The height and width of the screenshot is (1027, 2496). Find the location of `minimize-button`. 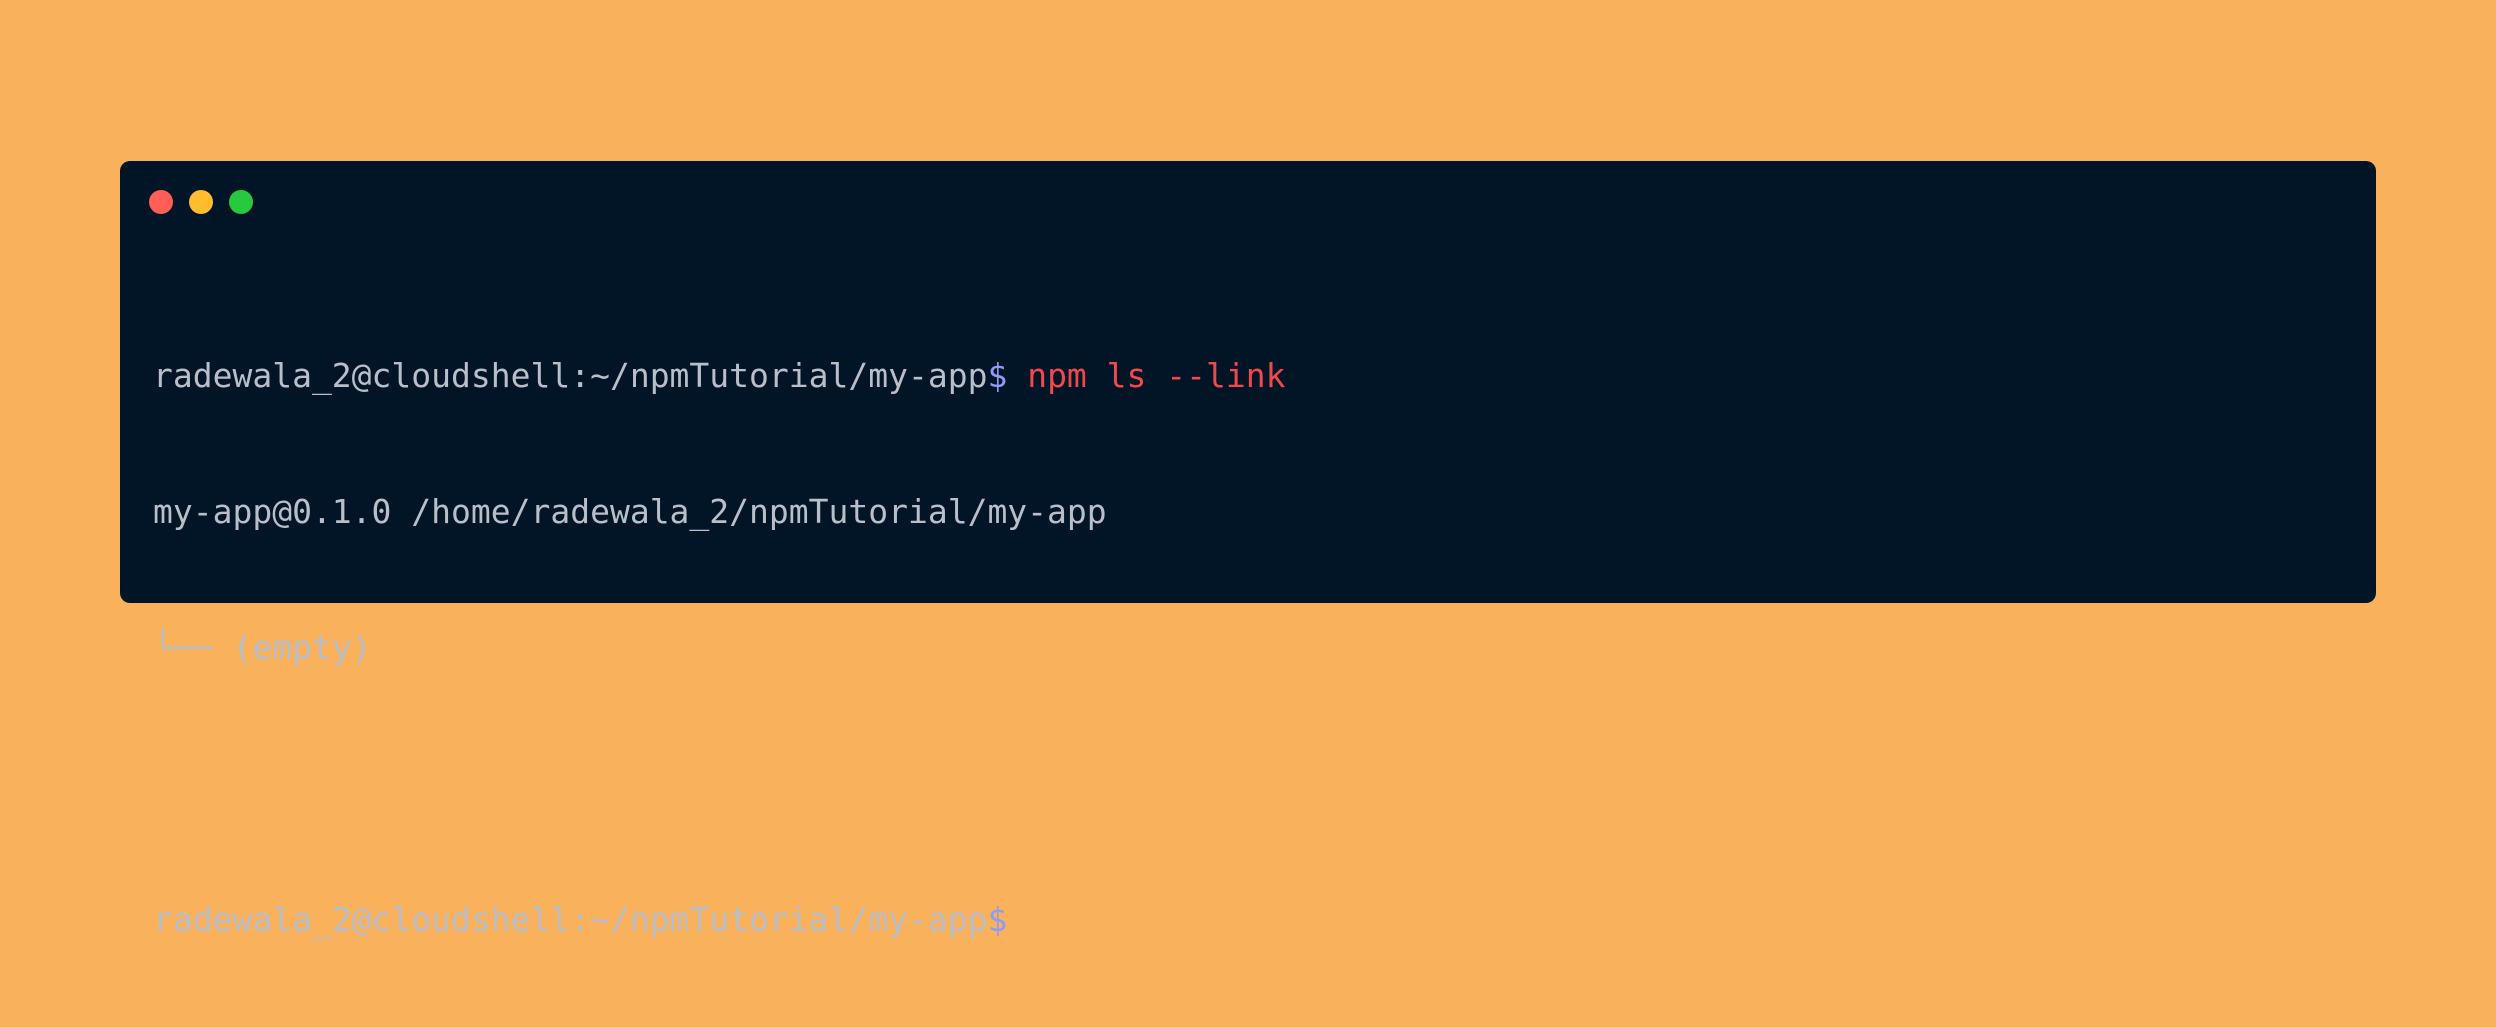

minimize-button is located at coordinates (201, 202).